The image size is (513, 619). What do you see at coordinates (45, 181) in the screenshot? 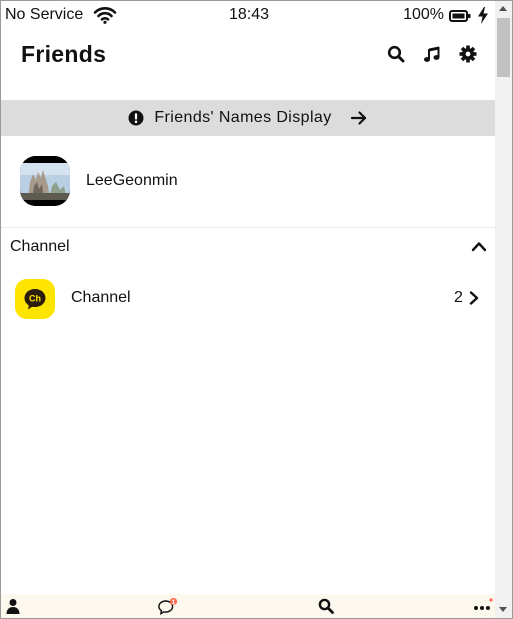
I see `avatar` at bounding box center [45, 181].